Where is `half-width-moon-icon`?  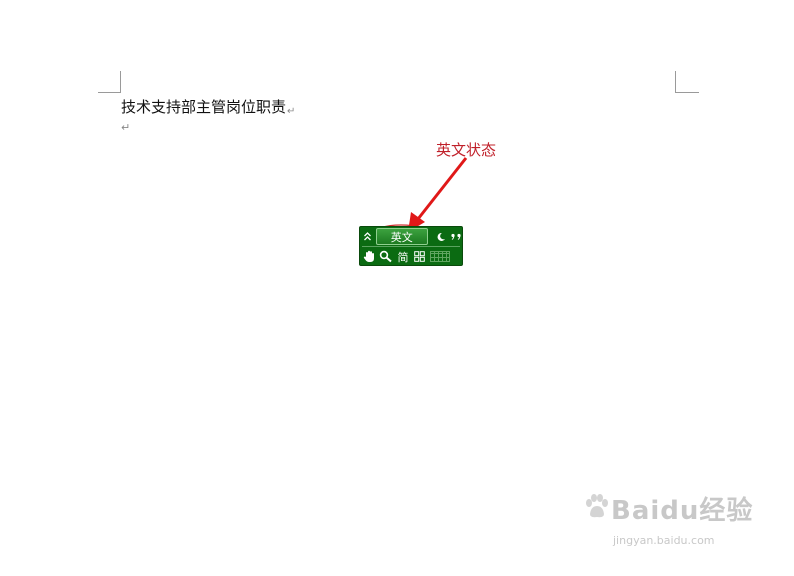 half-width-moon-icon is located at coordinates (441, 236).